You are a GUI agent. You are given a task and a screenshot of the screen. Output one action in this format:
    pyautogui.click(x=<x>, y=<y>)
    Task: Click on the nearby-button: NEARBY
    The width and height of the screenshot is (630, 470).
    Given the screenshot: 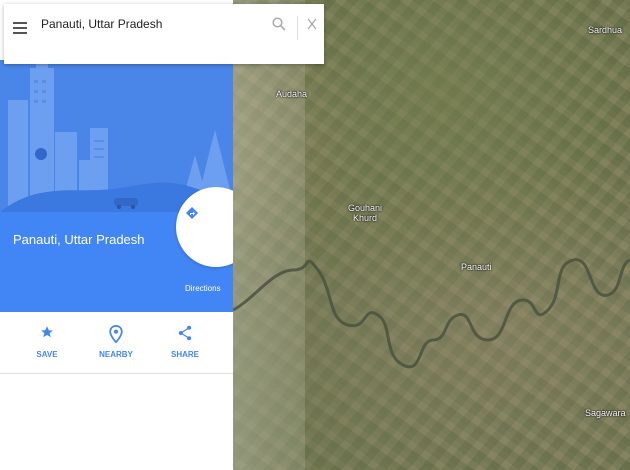 What is the action you would take?
    pyautogui.click(x=116, y=343)
    